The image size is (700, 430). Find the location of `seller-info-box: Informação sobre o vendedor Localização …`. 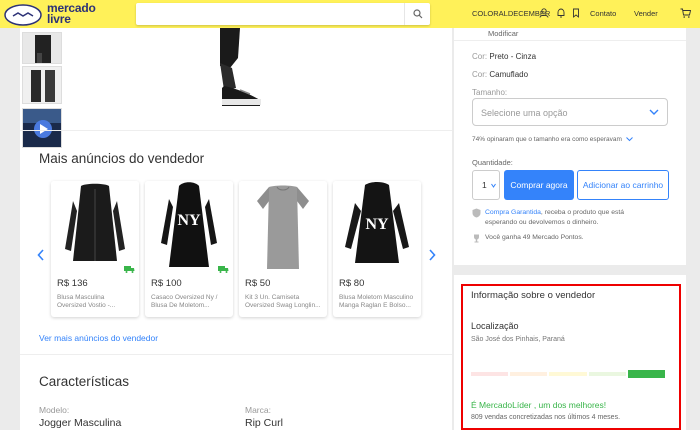

seller-info-box: Informação sobre o vendedor Localização … is located at coordinates (571, 357).